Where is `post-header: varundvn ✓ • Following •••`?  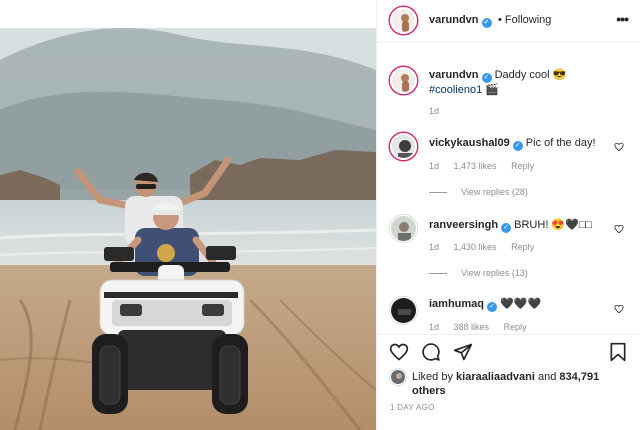 post-header: varundvn ✓ • Following ••• is located at coordinates (508, 21).